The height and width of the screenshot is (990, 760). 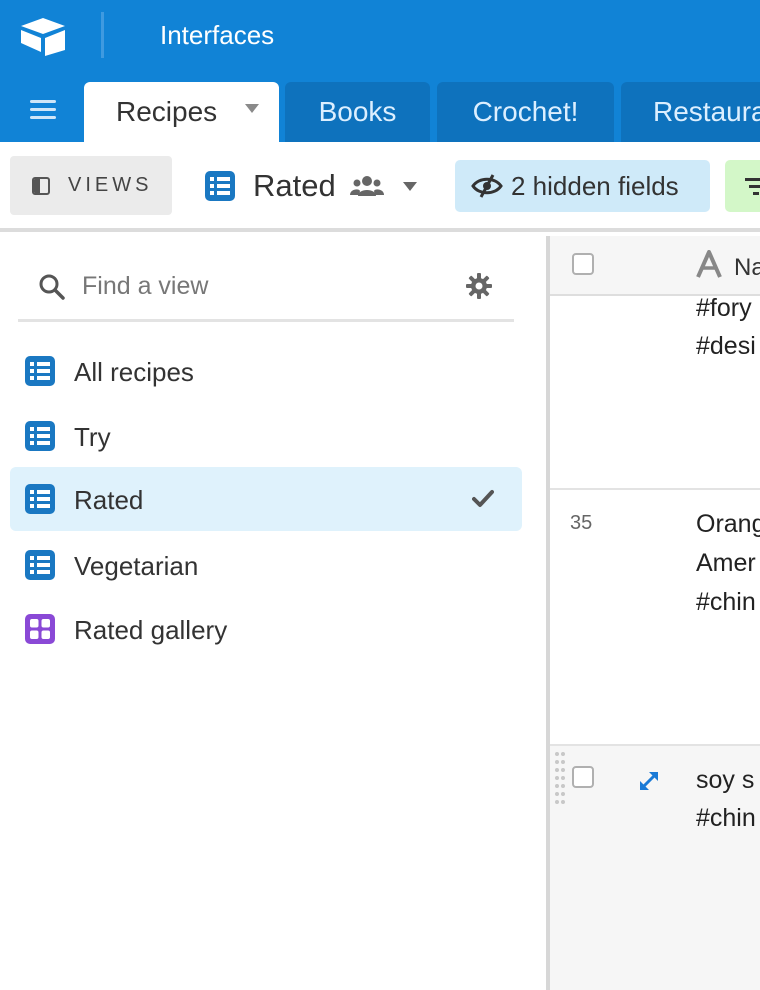 What do you see at coordinates (266, 371) in the screenshot?
I see `sidebar-item-all-recipes: All recipes` at bounding box center [266, 371].